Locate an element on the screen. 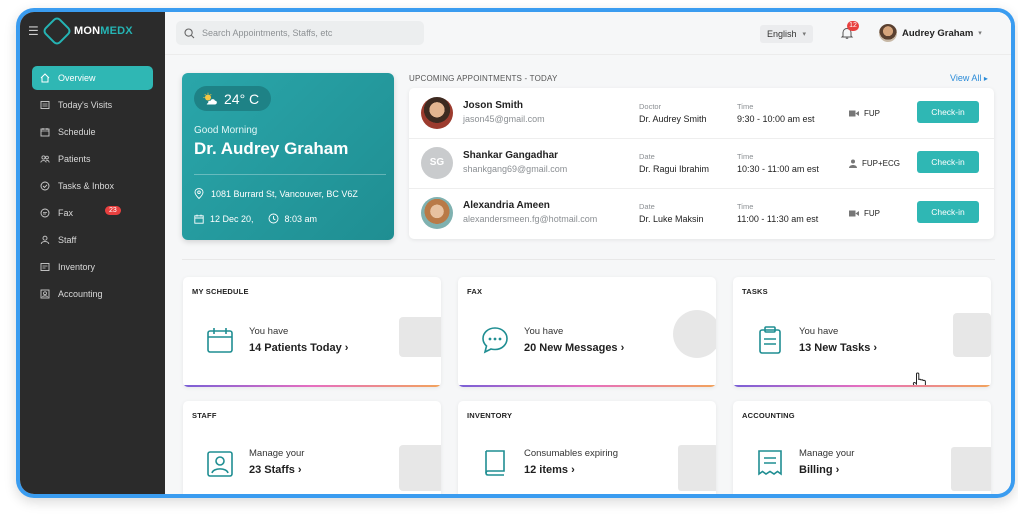  card-title: MY SCHEDULE is located at coordinates (220, 291).